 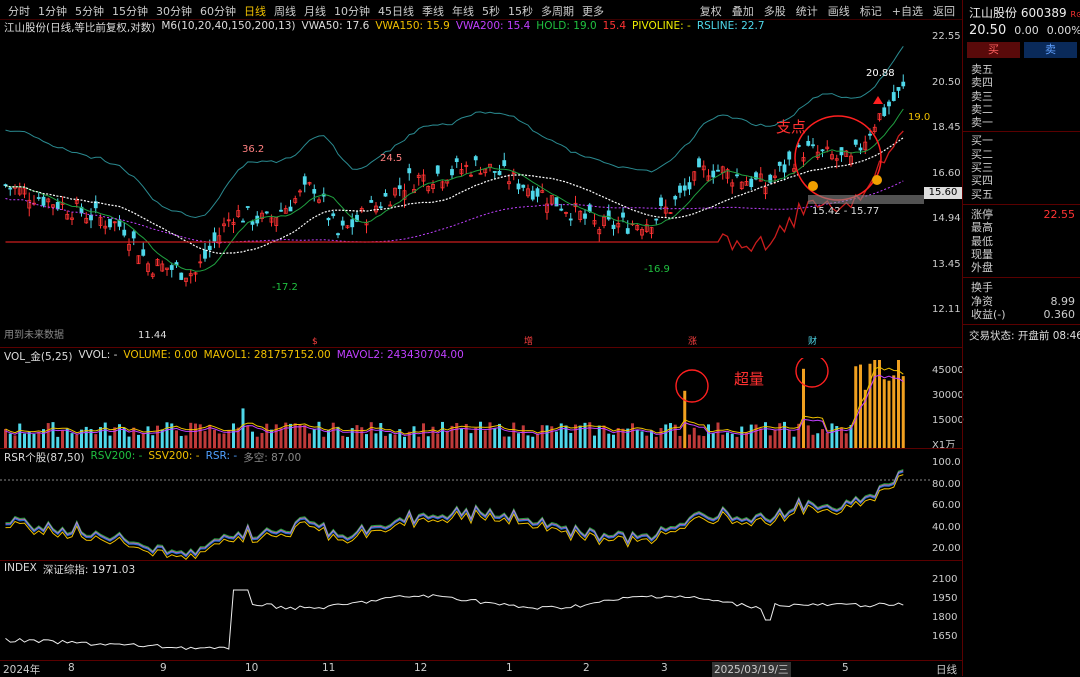 I want to click on volume-chart: 超量, so click(x=466, y=403).